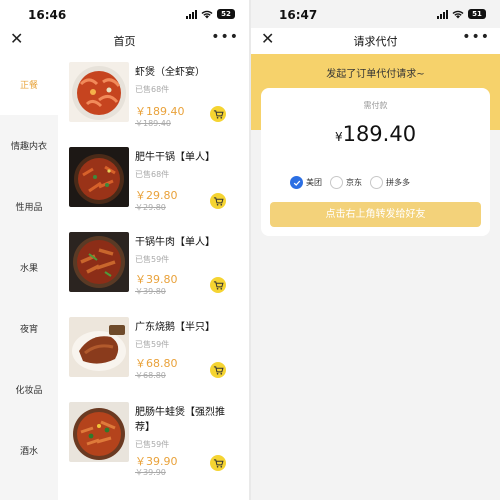 This screenshot has width=500, height=500. Describe the element at coordinates (375, 74) in the screenshot. I see `banner-message: 发起了订单代付请求~` at that location.